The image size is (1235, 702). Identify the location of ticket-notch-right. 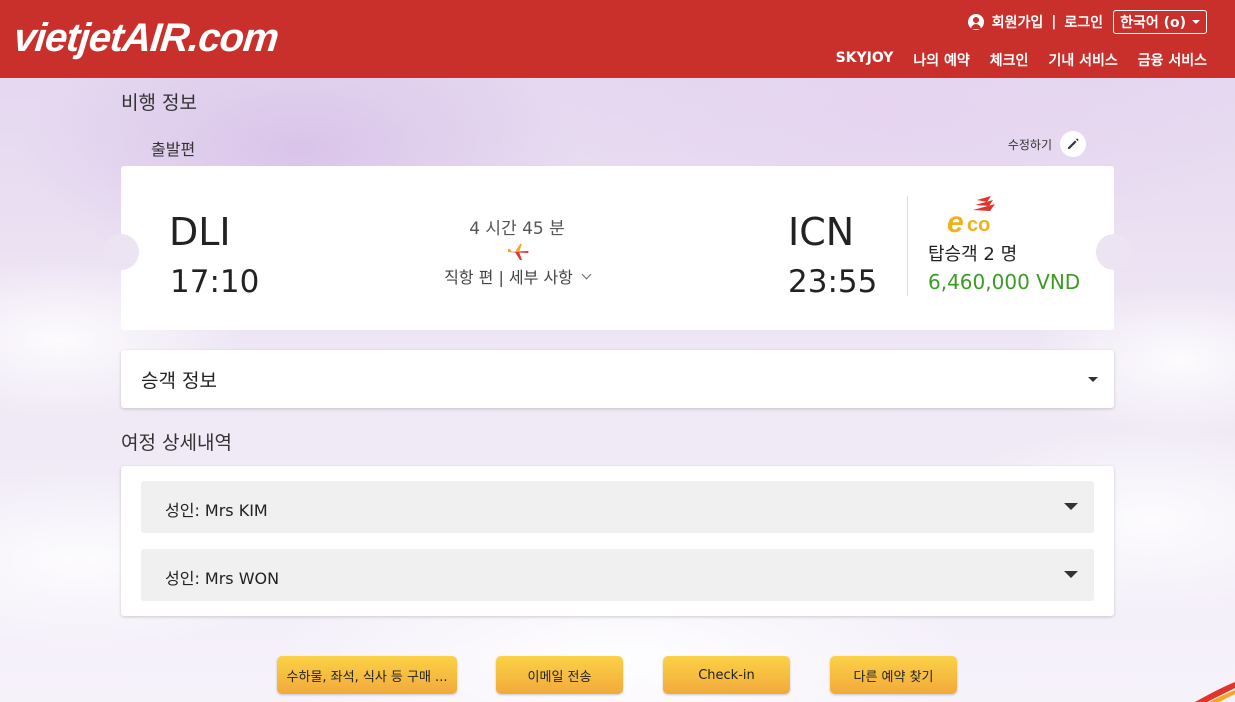
(1114, 252).